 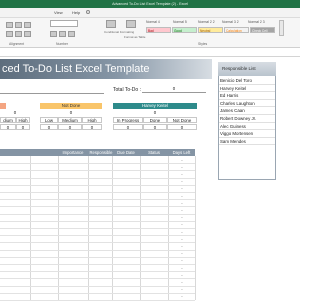 I want to click on merge-center-icon, so click(x=27, y=34).